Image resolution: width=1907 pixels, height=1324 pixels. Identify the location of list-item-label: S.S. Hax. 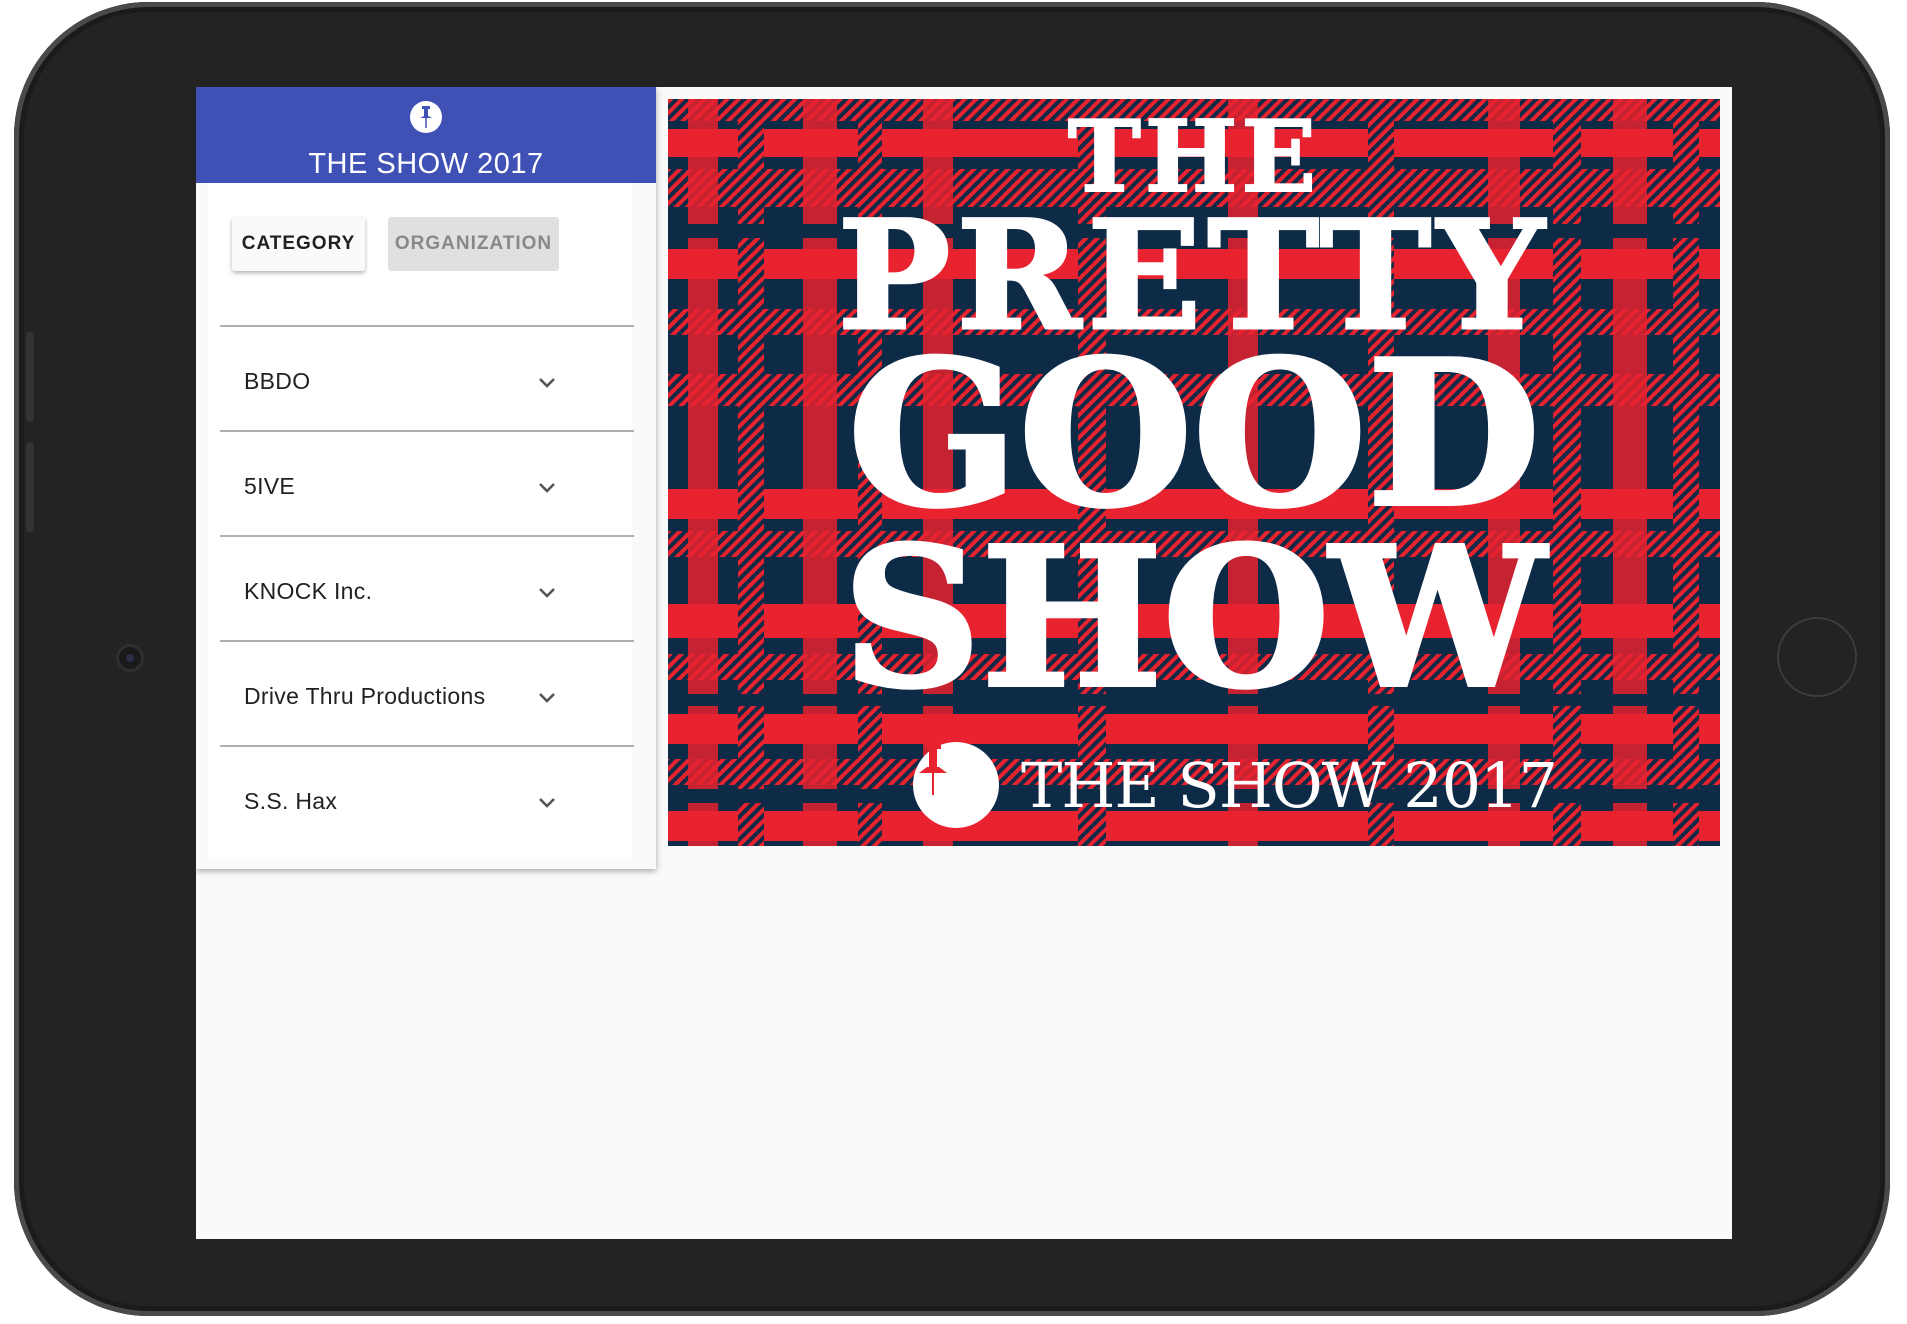
(291, 801).